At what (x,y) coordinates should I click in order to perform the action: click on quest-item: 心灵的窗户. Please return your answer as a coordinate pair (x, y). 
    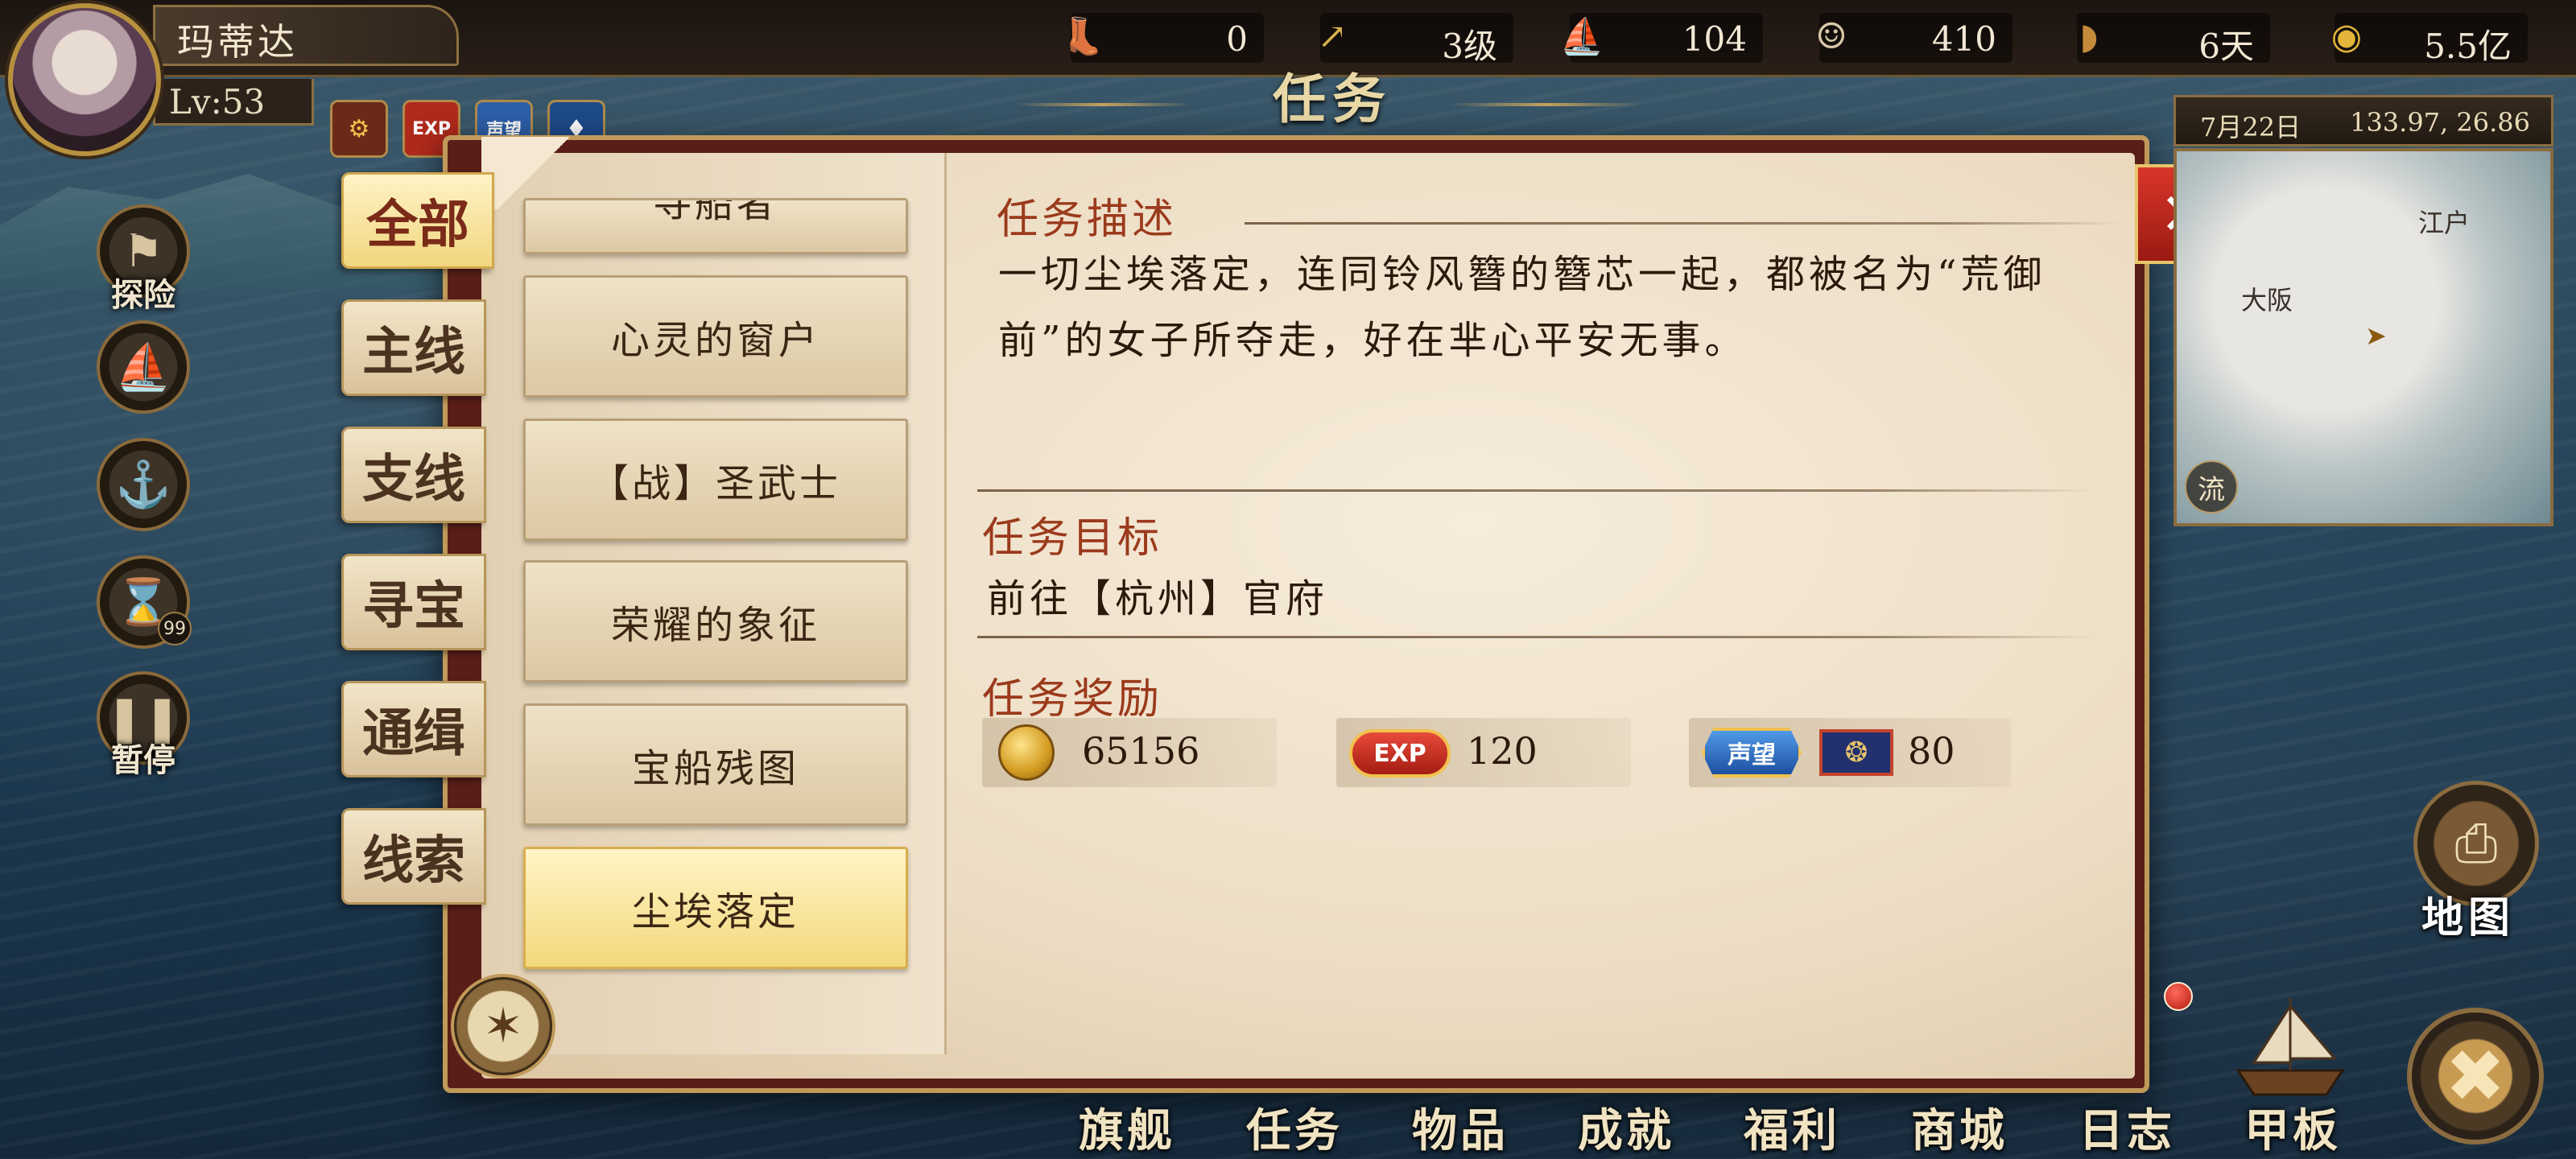
    Looking at the image, I should click on (715, 336).